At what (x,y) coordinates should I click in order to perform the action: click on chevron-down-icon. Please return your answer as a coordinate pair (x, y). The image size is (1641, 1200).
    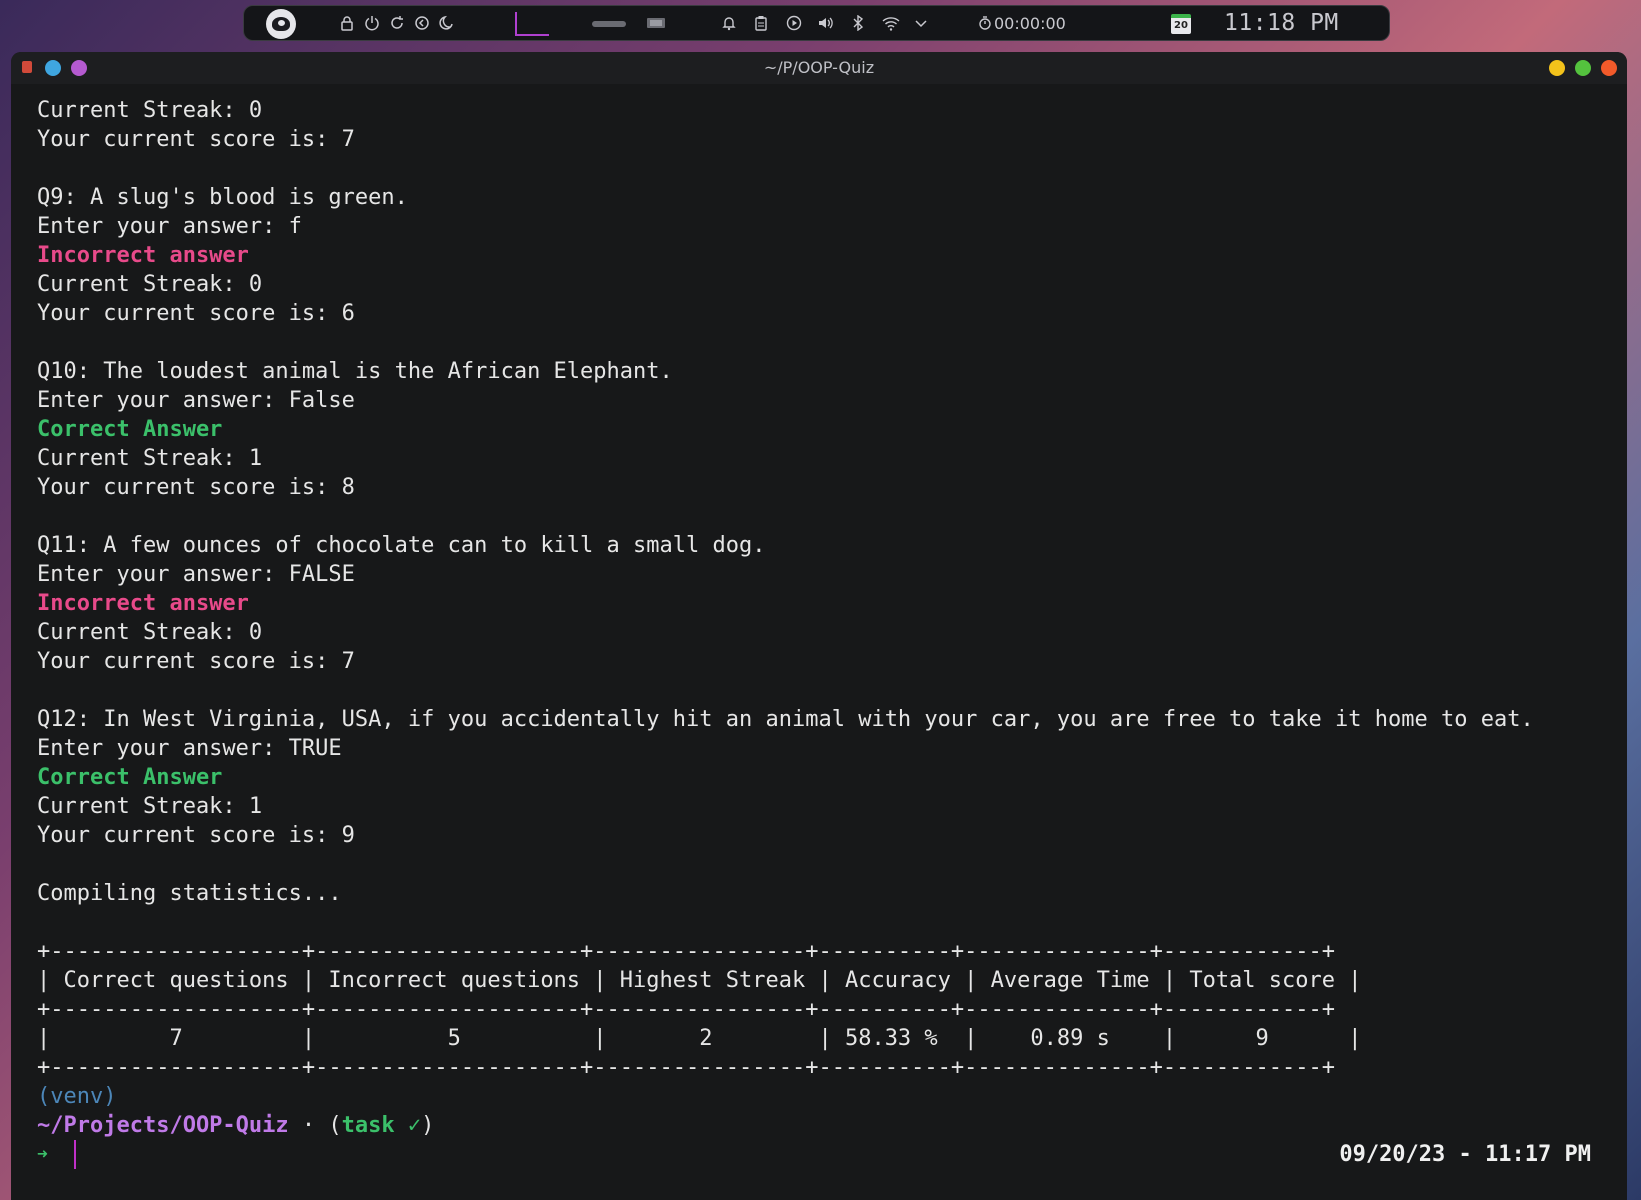
    Looking at the image, I should click on (921, 23).